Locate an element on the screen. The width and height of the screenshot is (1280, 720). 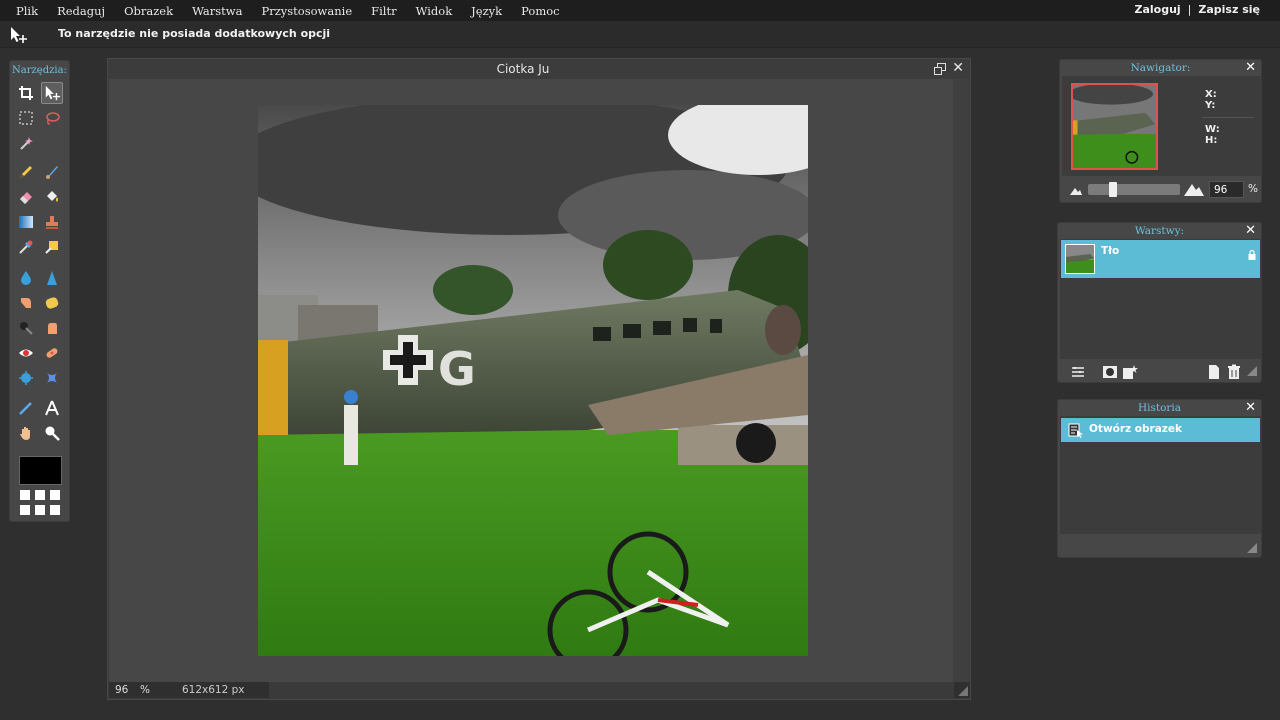
layer-row-background: Tło is located at coordinates (1160, 259).